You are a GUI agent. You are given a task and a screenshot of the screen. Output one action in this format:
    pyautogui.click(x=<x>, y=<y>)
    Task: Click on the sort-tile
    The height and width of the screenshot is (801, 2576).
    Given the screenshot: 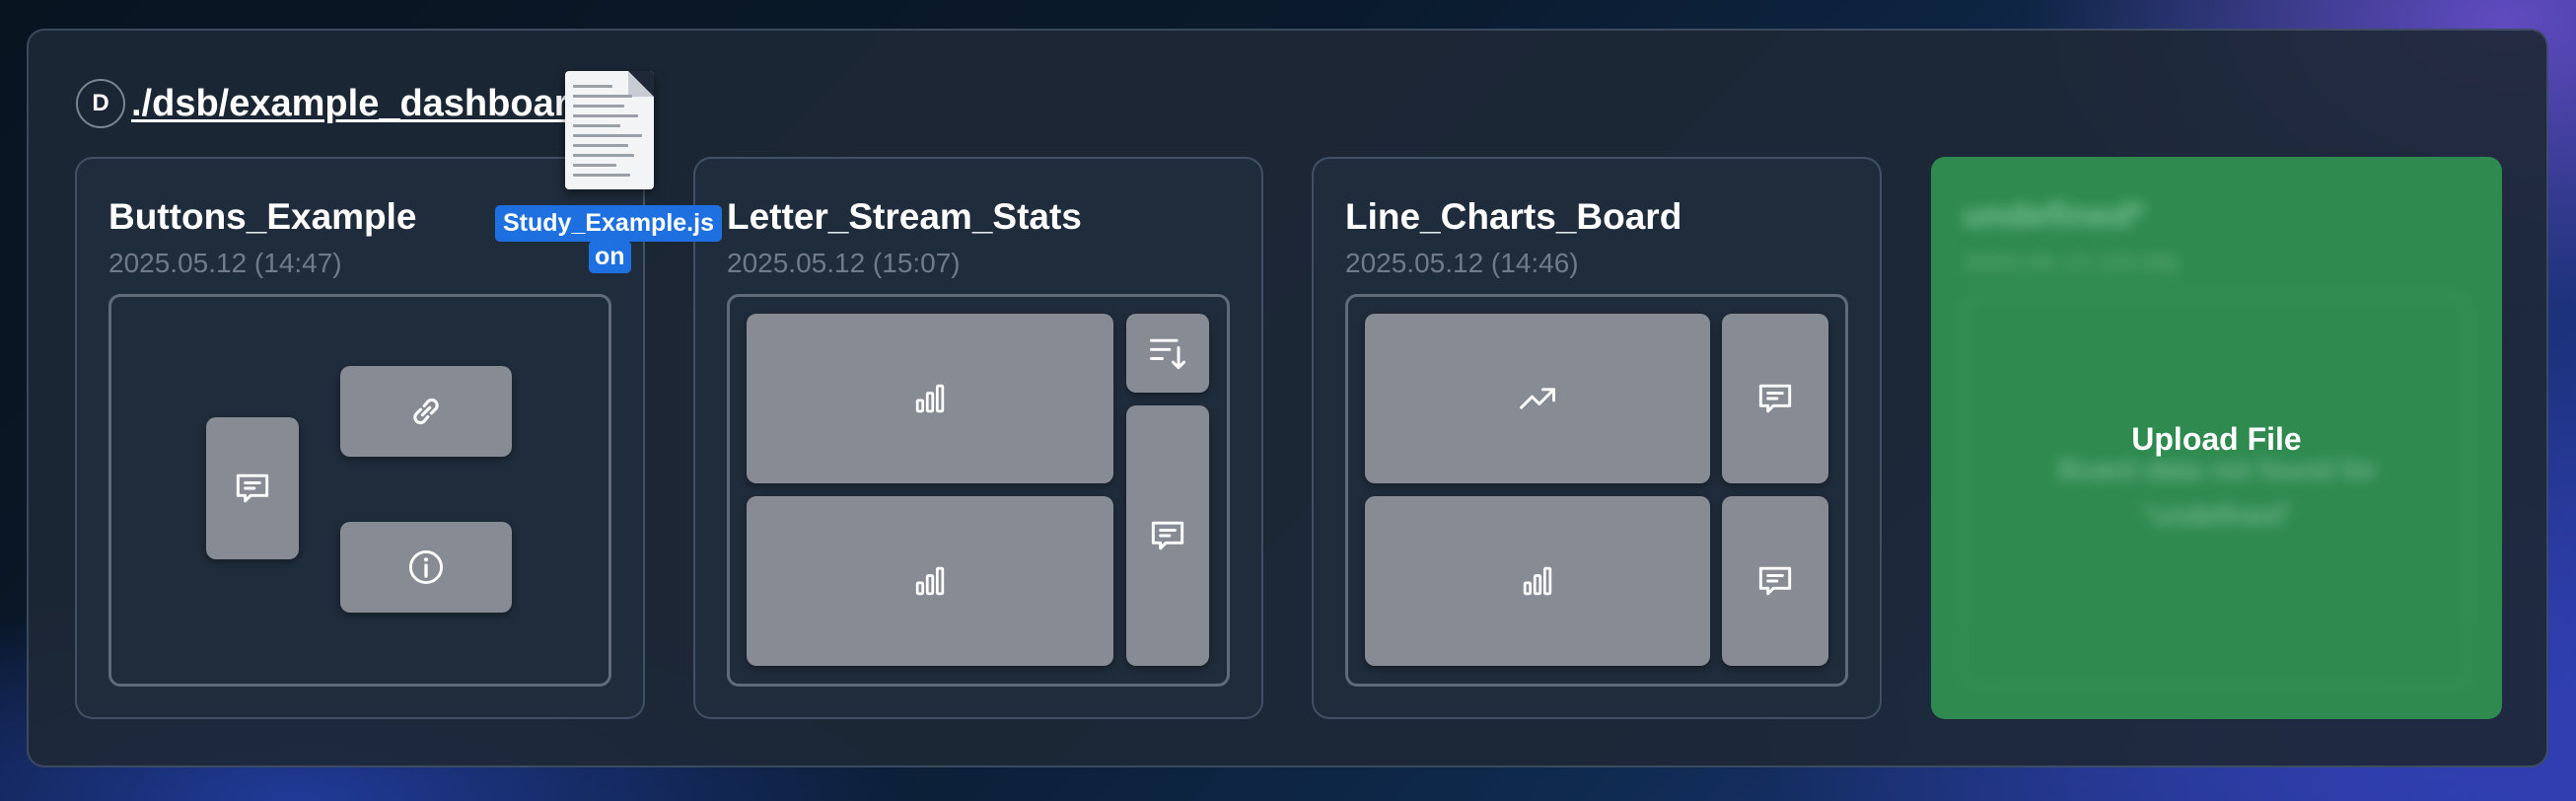 What is the action you would take?
    pyautogui.click(x=1167, y=354)
    